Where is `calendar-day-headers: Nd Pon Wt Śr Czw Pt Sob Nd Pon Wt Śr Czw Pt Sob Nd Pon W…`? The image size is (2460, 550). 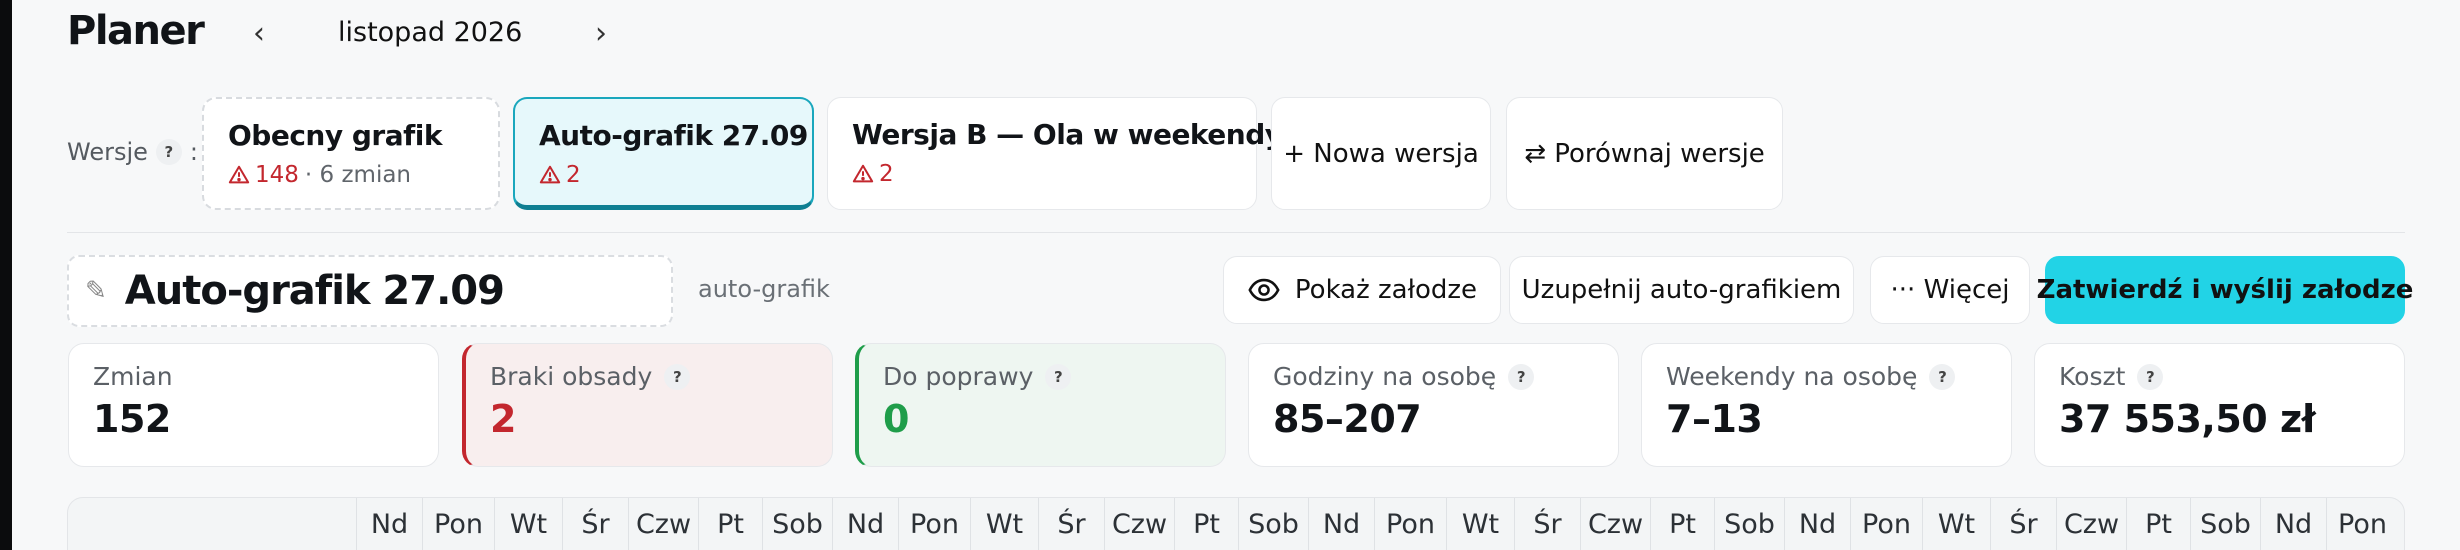 calendar-day-headers: Nd Pon Wt Śr Czw Pt Sob Nd Pon Wt Śr Czw Pt Sob Nd Pon W… is located at coordinates (1377, 524).